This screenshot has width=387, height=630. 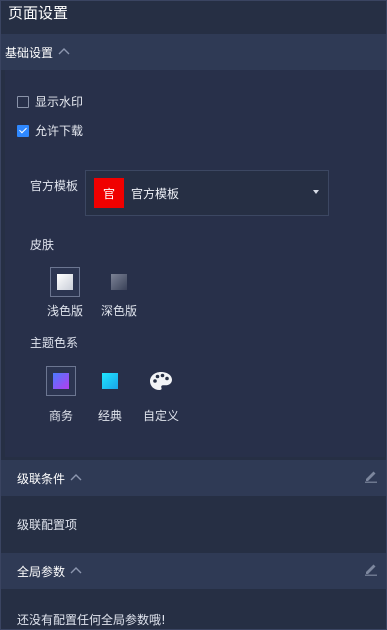 I want to click on allow-download-label: 允许下载, so click(x=59, y=131).